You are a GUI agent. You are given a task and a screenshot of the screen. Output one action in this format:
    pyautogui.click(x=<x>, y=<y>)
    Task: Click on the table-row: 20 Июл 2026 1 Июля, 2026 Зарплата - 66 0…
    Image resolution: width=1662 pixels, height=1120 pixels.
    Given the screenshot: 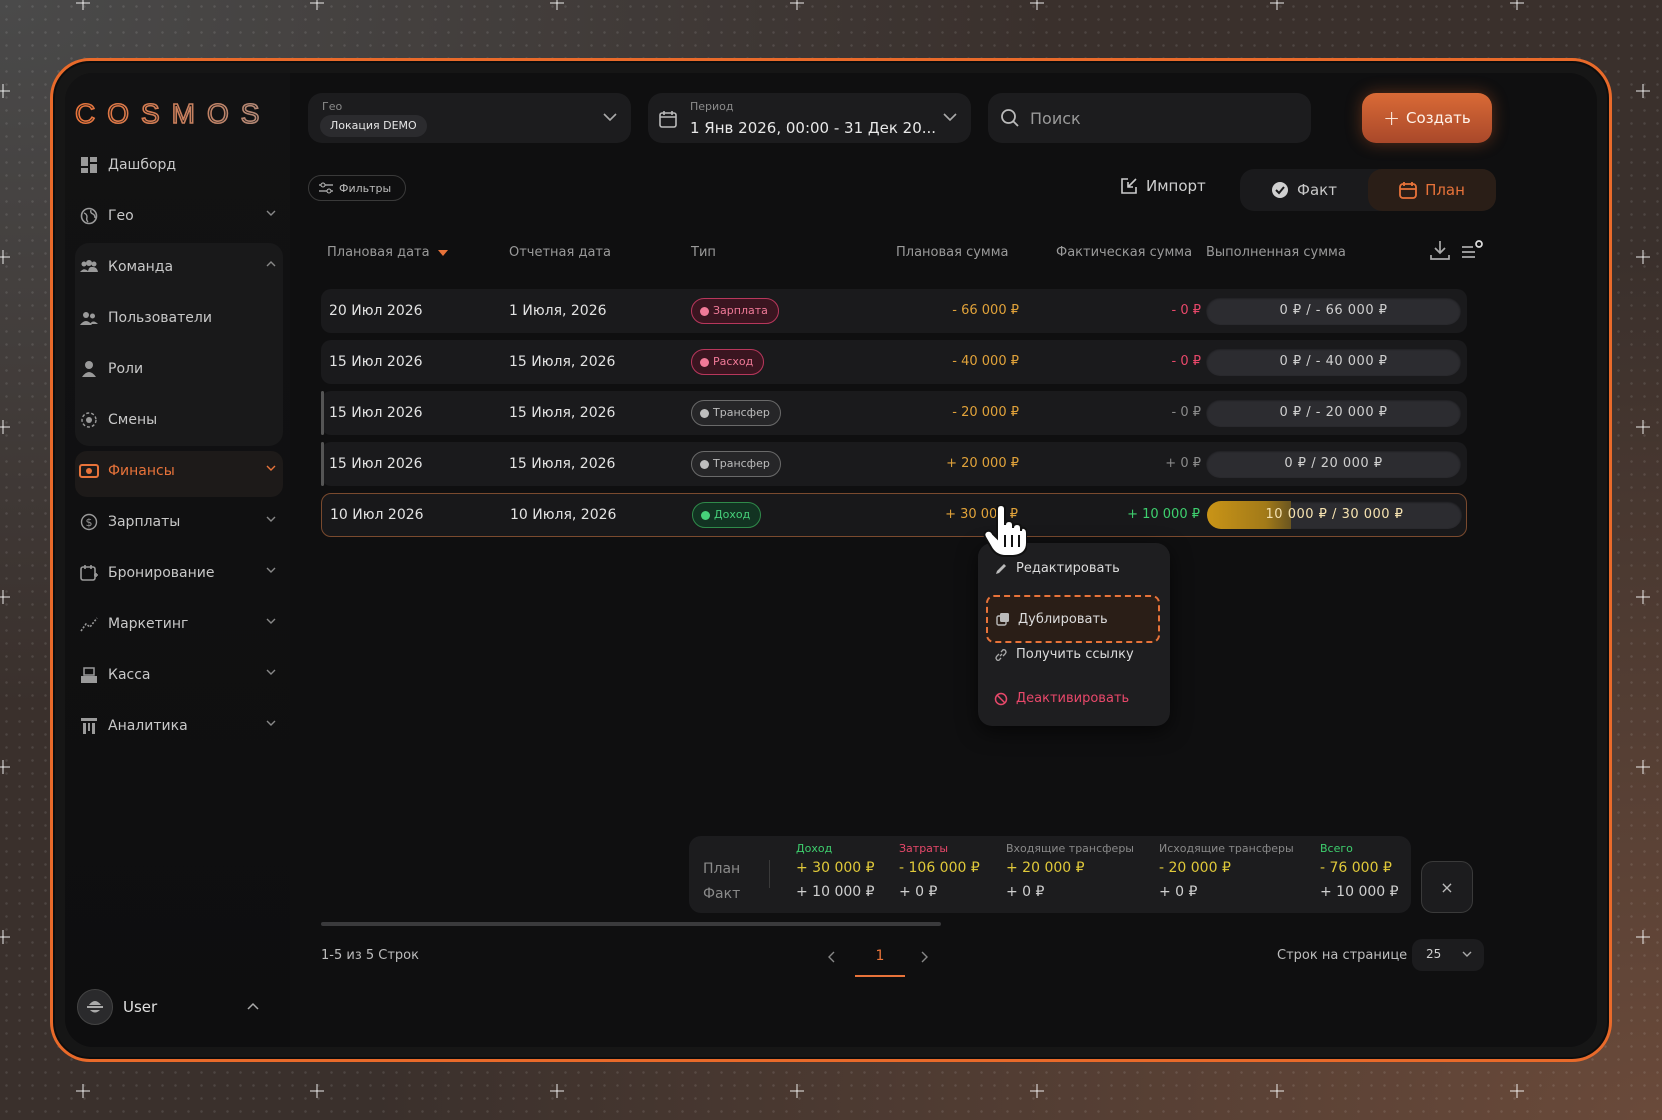 What is the action you would take?
    pyautogui.click(x=894, y=311)
    